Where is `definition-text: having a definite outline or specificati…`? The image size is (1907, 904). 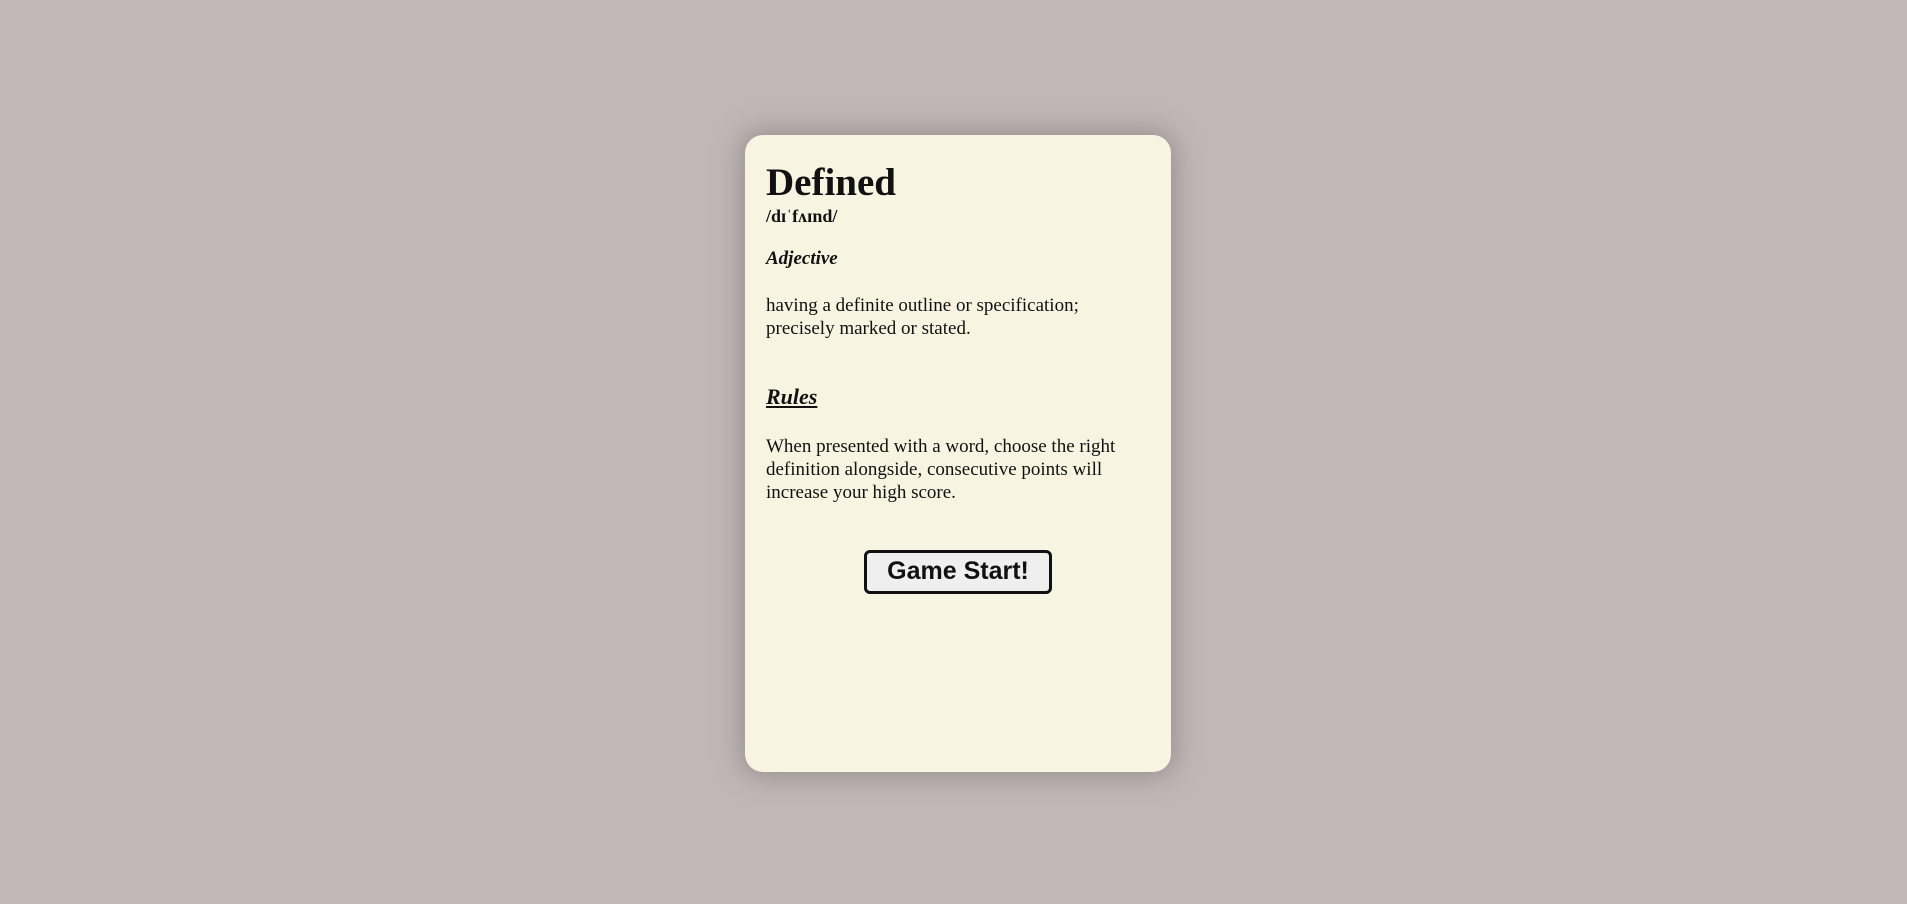
definition-text: having a definite outline or specificati… is located at coordinates (922, 316).